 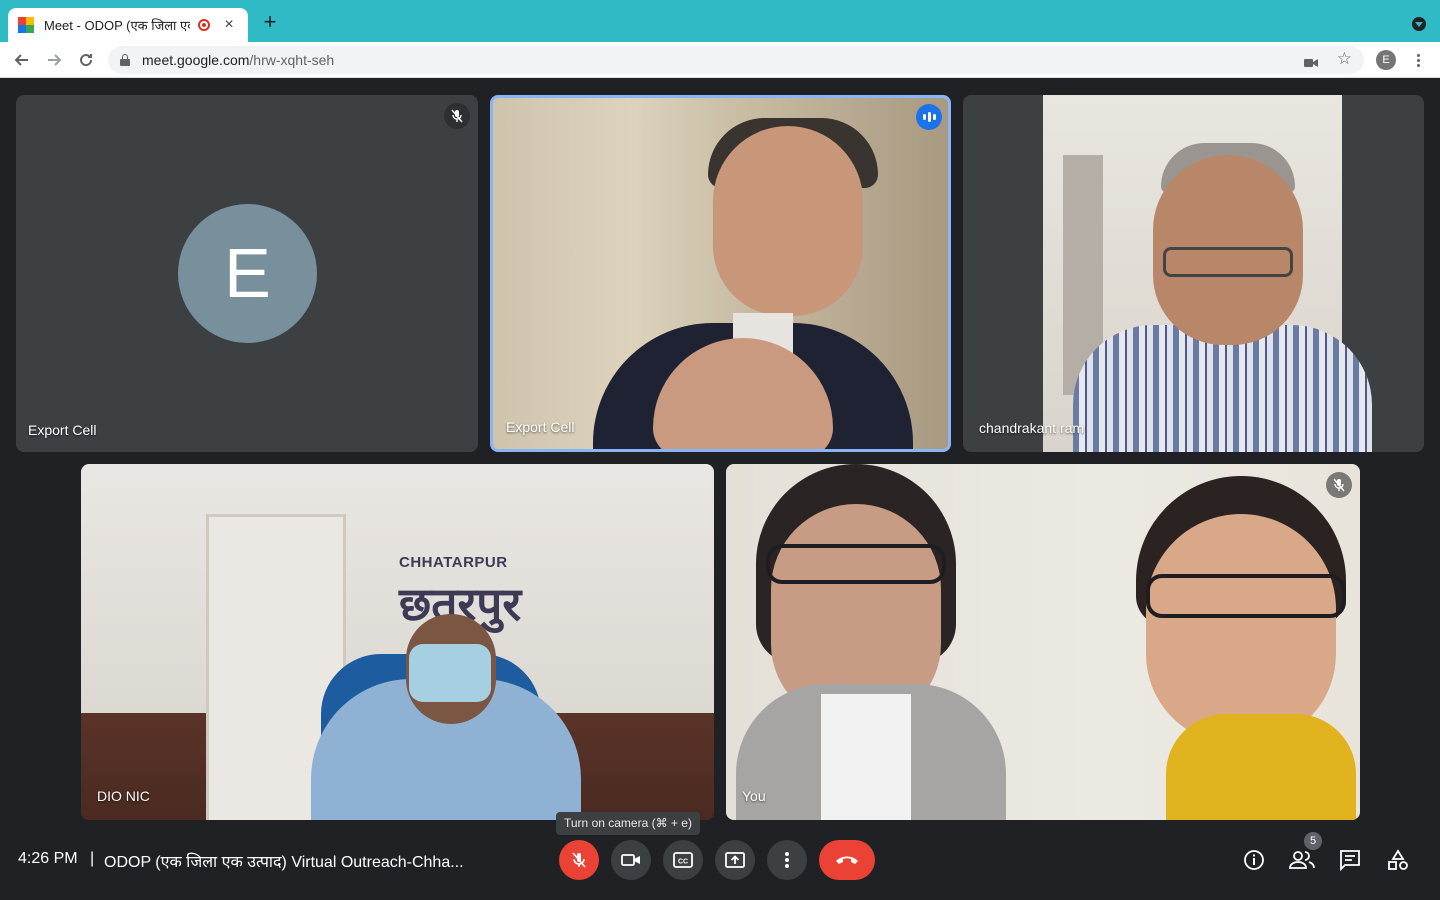 I want to click on camera-in-use-icon, so click(x=1311, y=61).